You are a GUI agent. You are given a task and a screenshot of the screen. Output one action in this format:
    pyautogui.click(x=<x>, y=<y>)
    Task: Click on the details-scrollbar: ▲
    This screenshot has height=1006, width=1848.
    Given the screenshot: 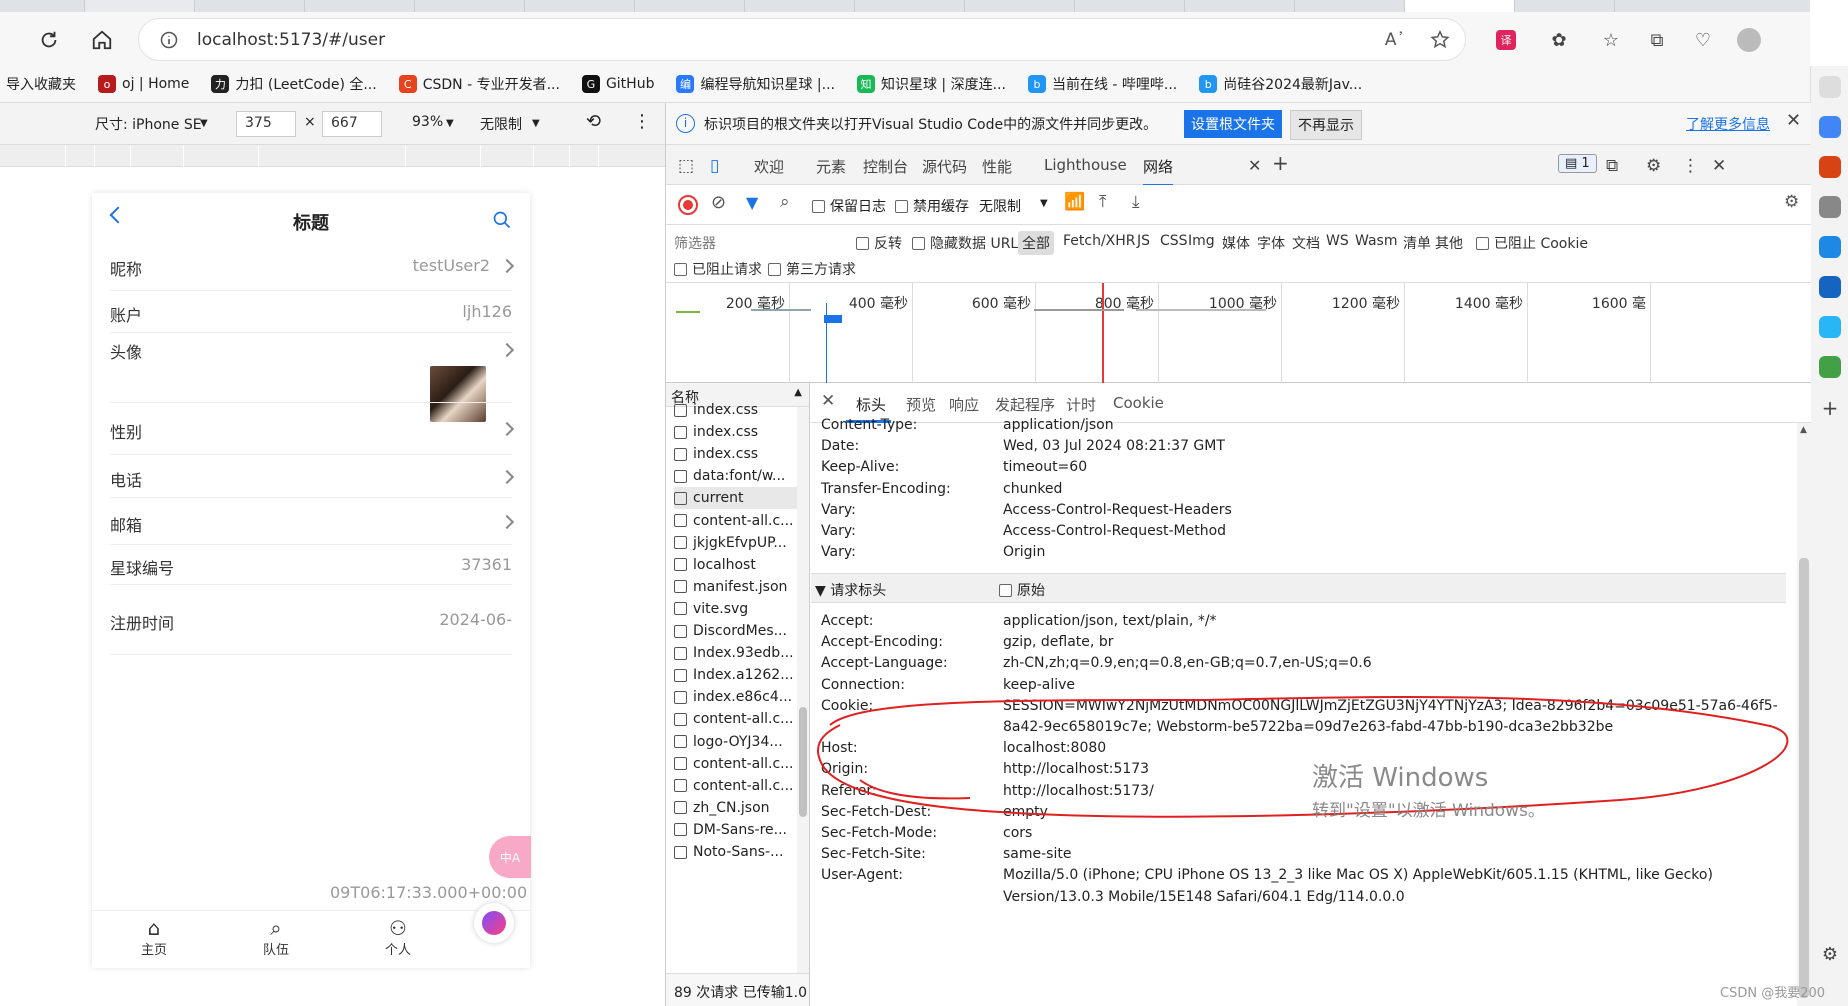 What is the action you would take?
    pyautogui.click(x=1804, y=714)
    